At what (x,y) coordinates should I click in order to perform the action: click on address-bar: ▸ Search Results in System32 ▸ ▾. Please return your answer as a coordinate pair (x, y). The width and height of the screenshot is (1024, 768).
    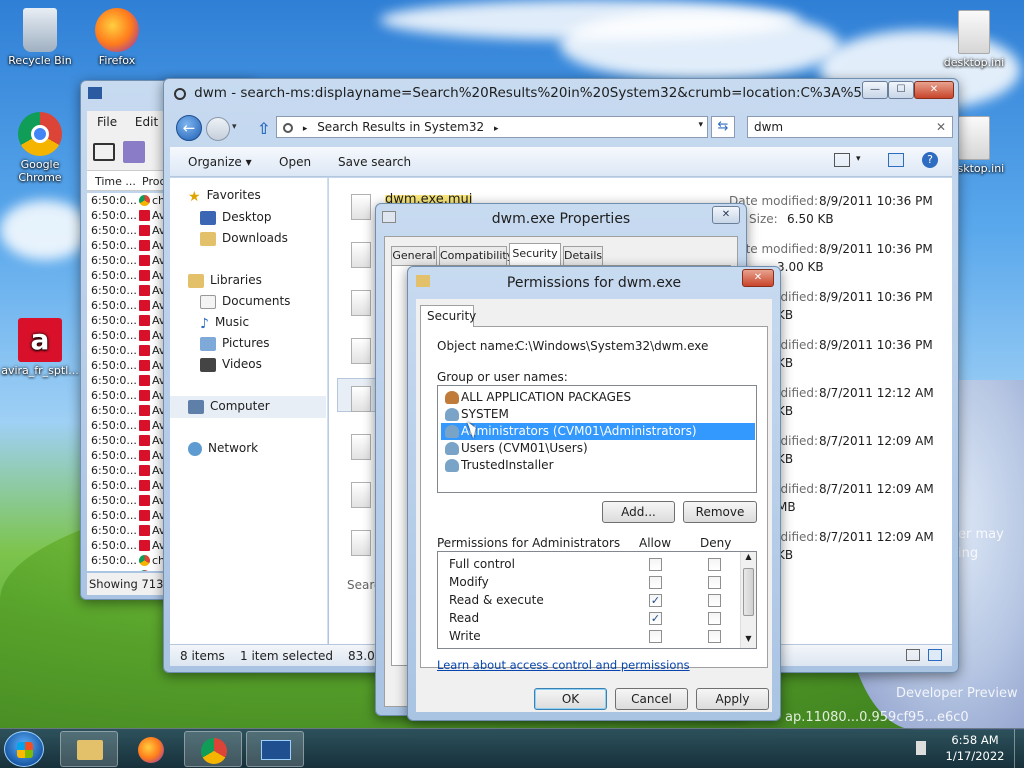
    Looking at the image, I should click on (492, 127).